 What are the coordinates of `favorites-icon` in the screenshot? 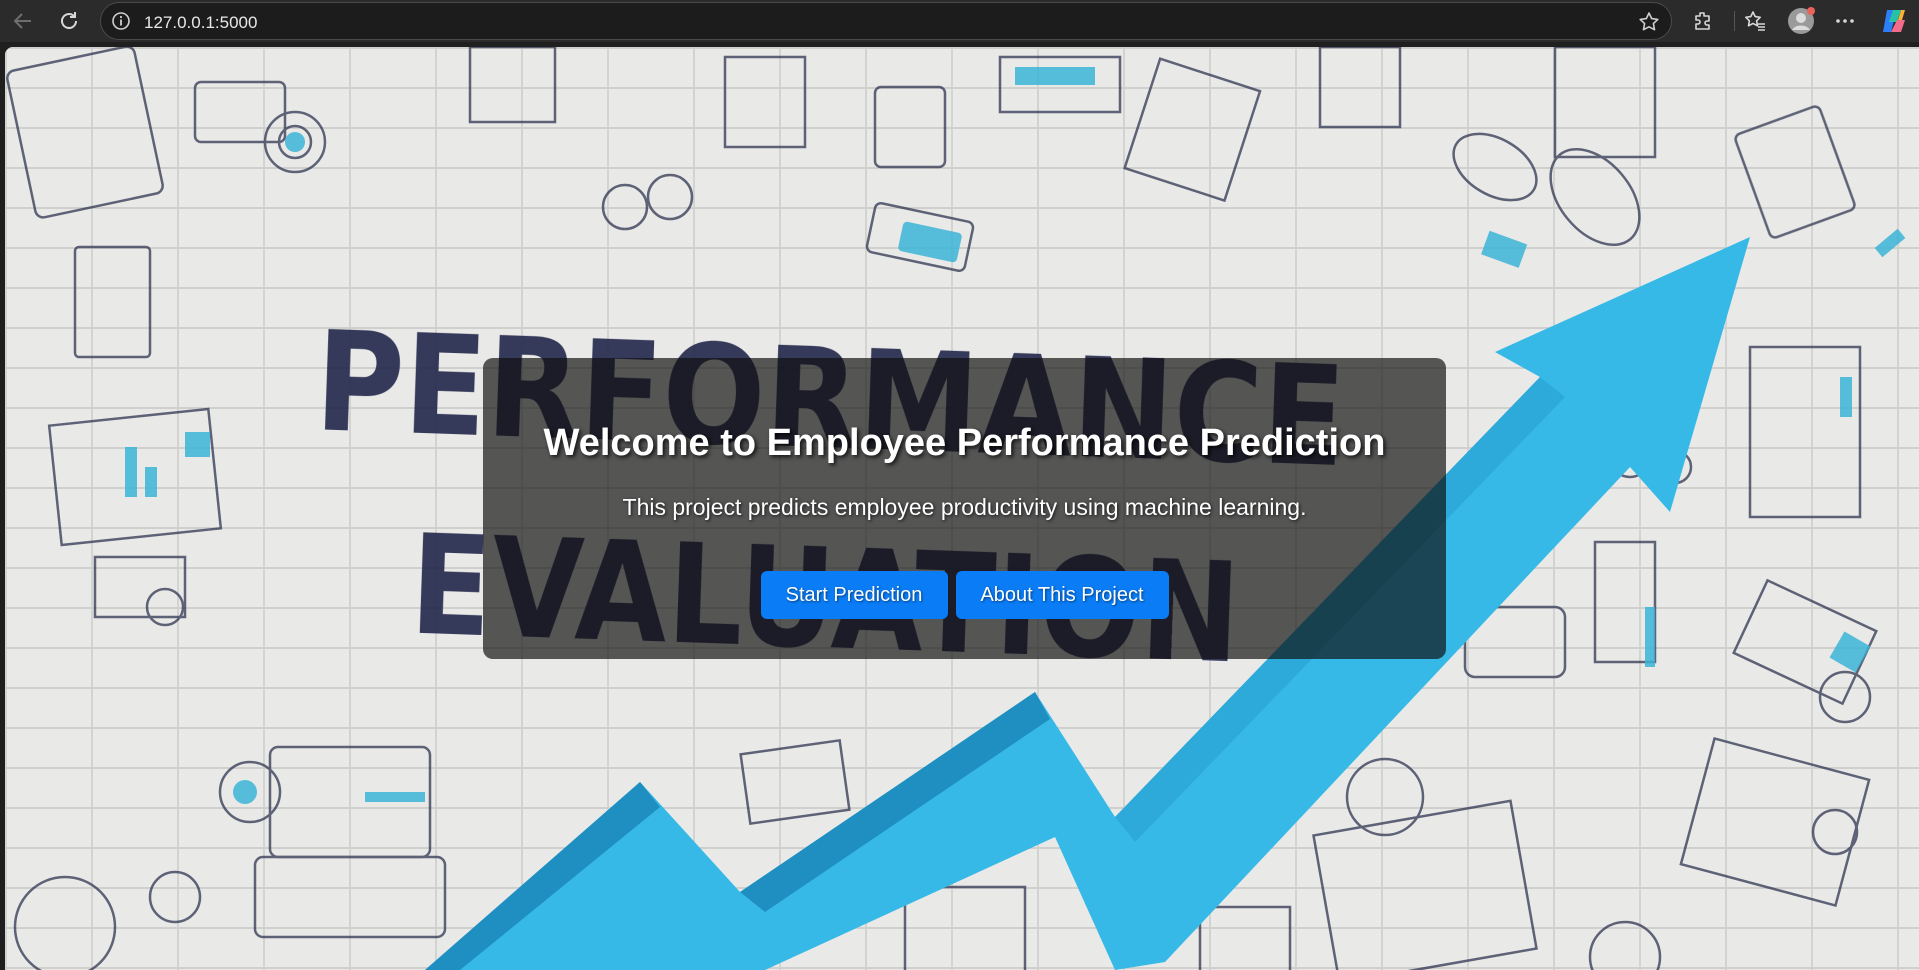 It's located at (1755, 21).